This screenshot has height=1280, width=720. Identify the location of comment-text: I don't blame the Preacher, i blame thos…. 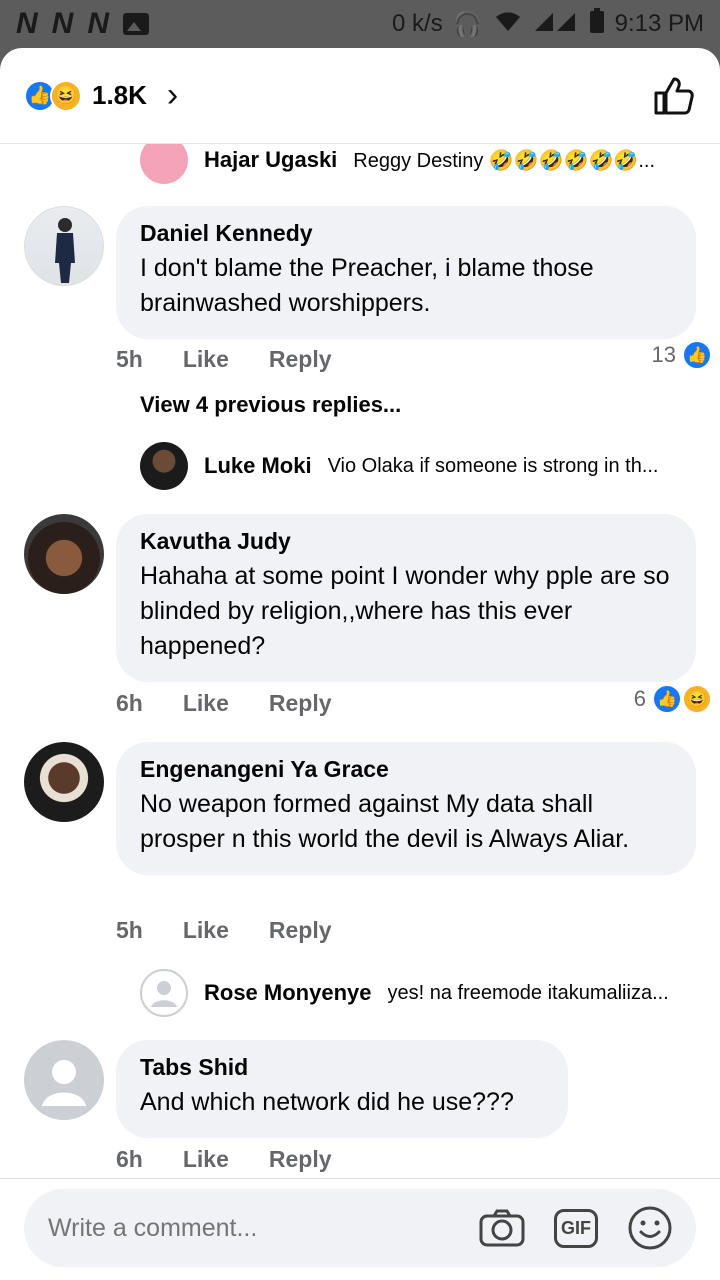
(367, 285).